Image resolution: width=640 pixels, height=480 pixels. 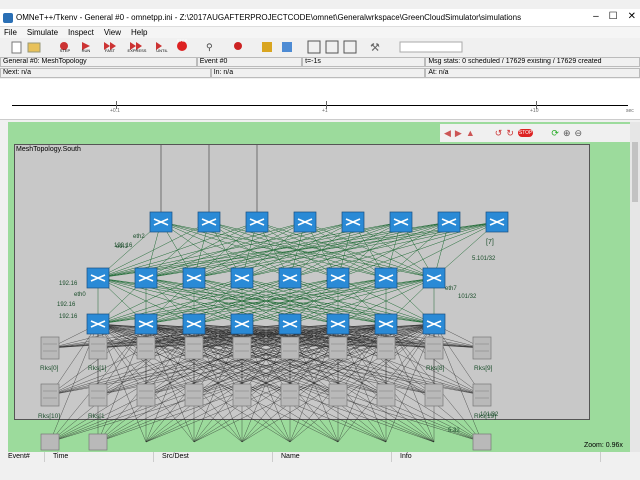 What do you see at coordinates (499, 133) in the screenshot?
I see `step-small-icon: ↺` at bounding box center [499, 133].